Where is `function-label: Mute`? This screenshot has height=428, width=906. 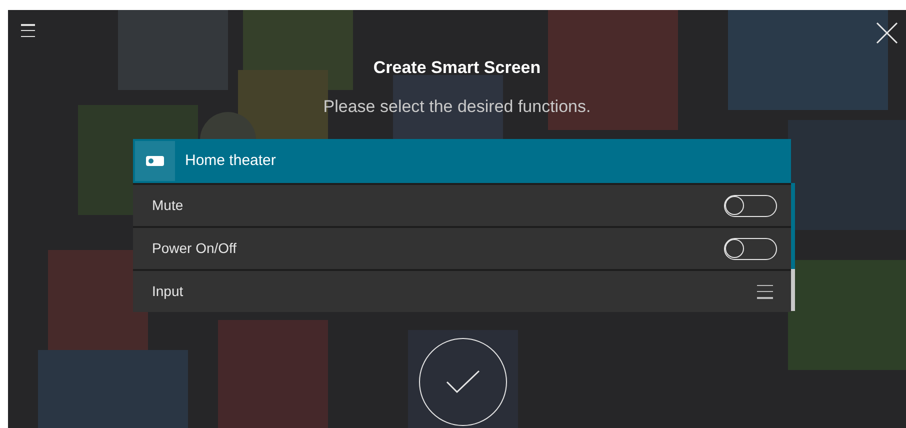 function-label: Mute is located at coordinates (168, 205).